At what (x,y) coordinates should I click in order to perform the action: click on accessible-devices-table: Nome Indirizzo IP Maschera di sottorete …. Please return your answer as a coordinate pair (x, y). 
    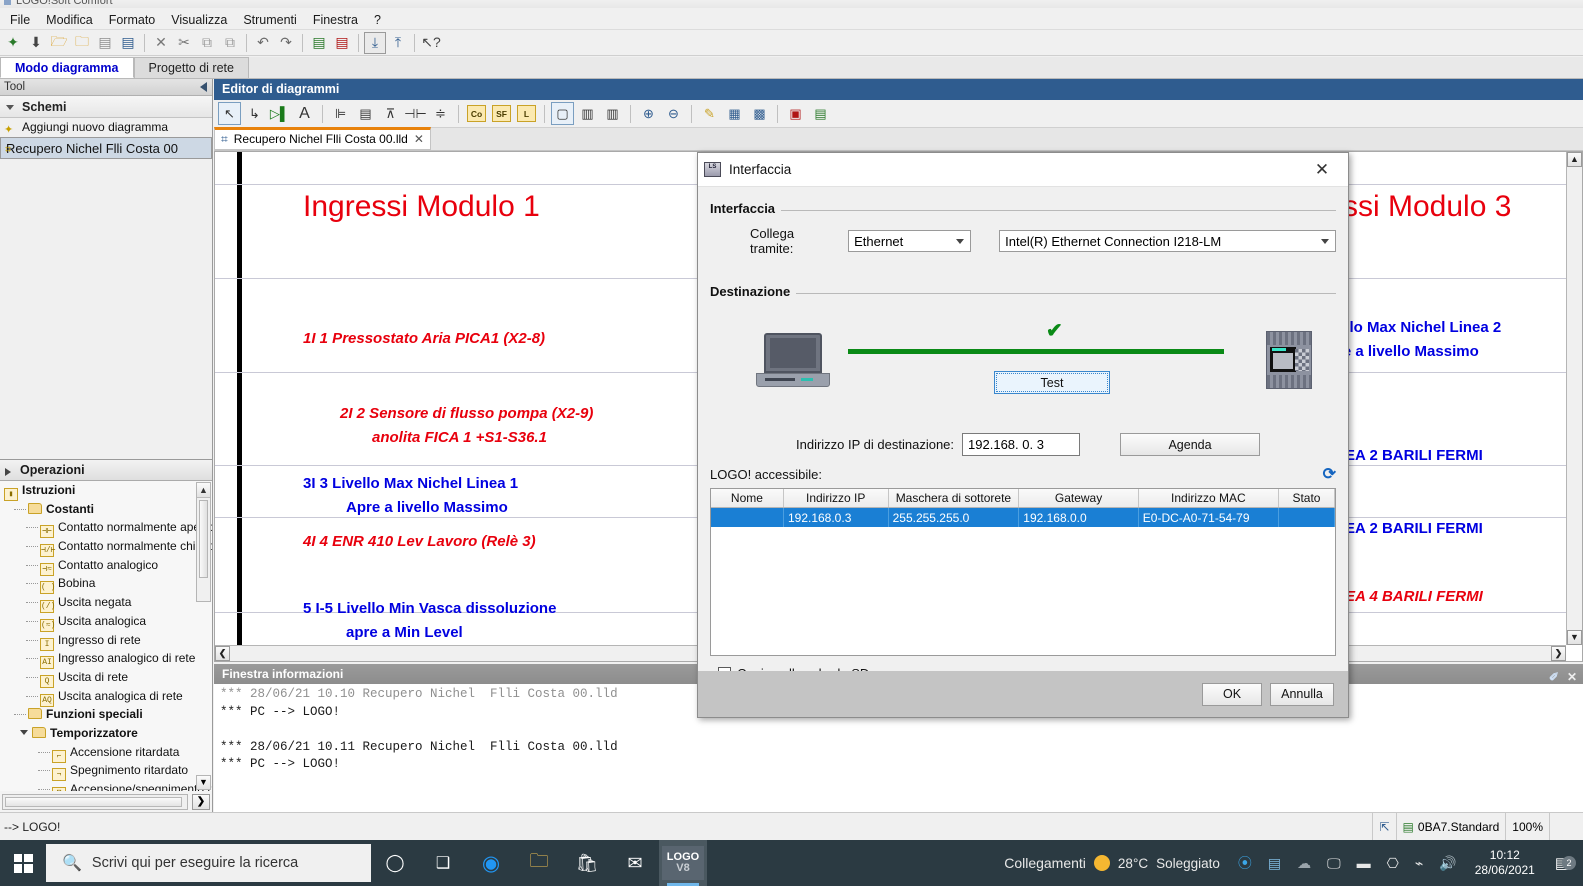
    Looking at the image, I should click on (1023, 572).